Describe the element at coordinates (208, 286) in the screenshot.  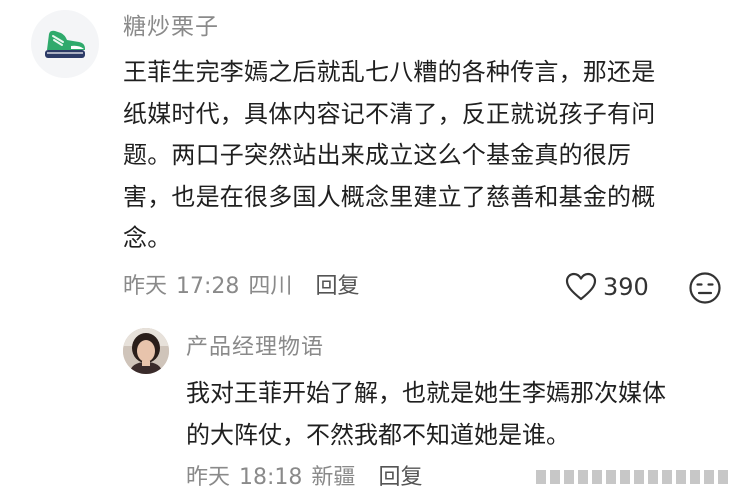
I see `comment-time: 17:28` at that location.